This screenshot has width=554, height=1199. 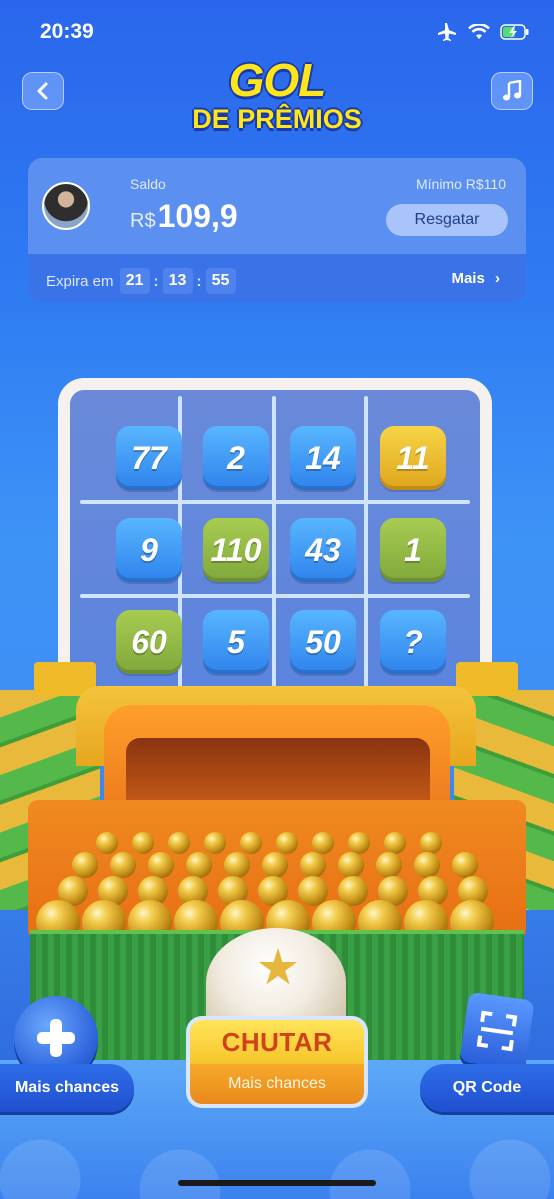 What do you see at coordinates (236, 550) in the screenshot?
I see `prize-cell: 110` at bounding box center [236, 550].